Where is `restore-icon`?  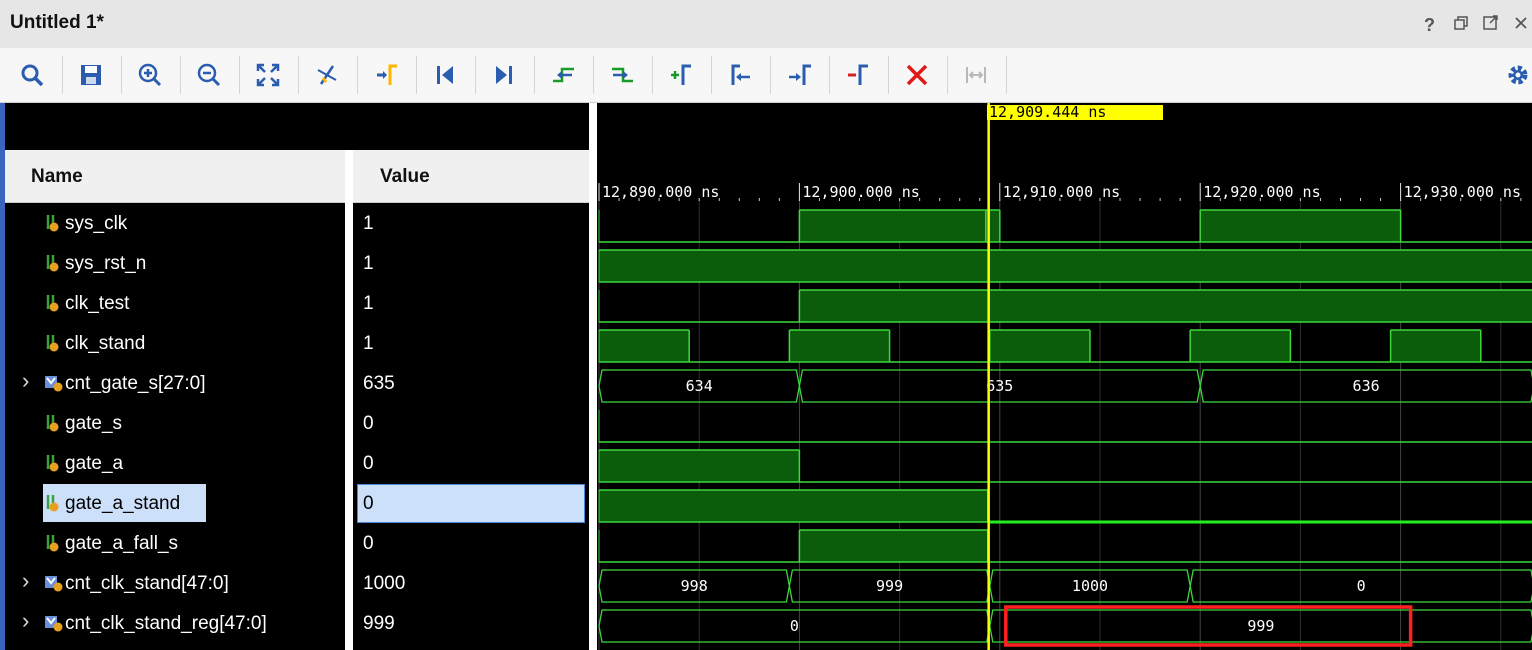 restore-icon is located at coordinates (1461, 23).